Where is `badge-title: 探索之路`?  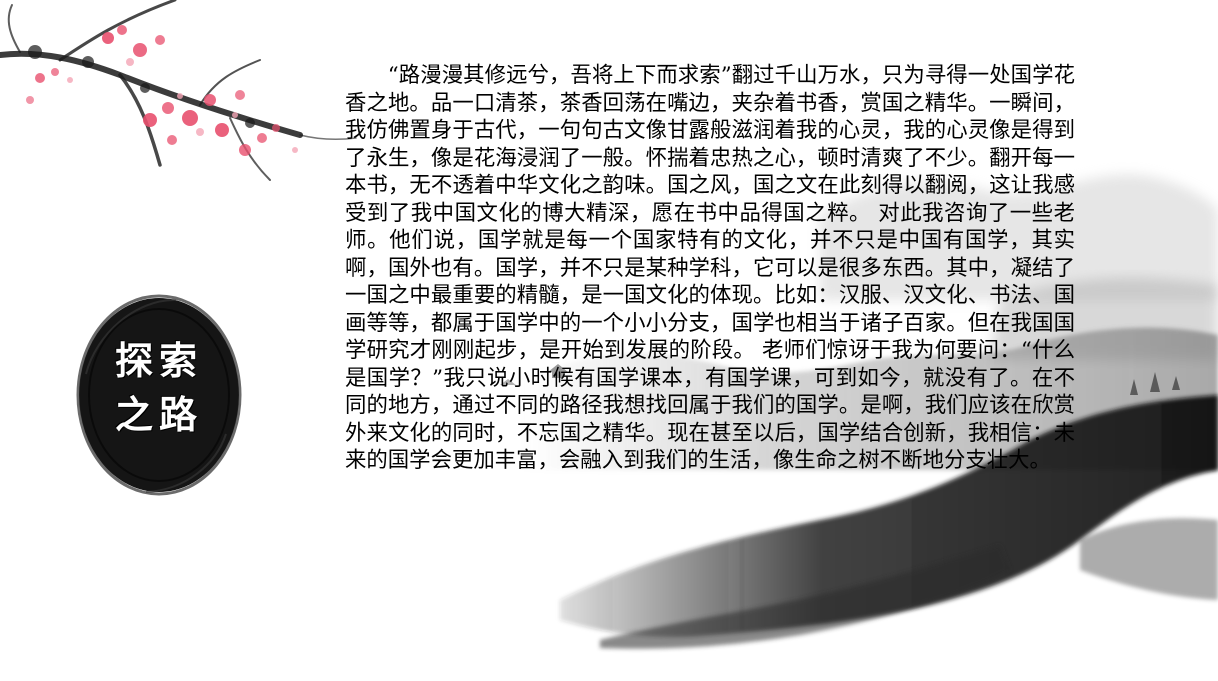 badge-title: 探索之路 is located at coordinates (158, 388).